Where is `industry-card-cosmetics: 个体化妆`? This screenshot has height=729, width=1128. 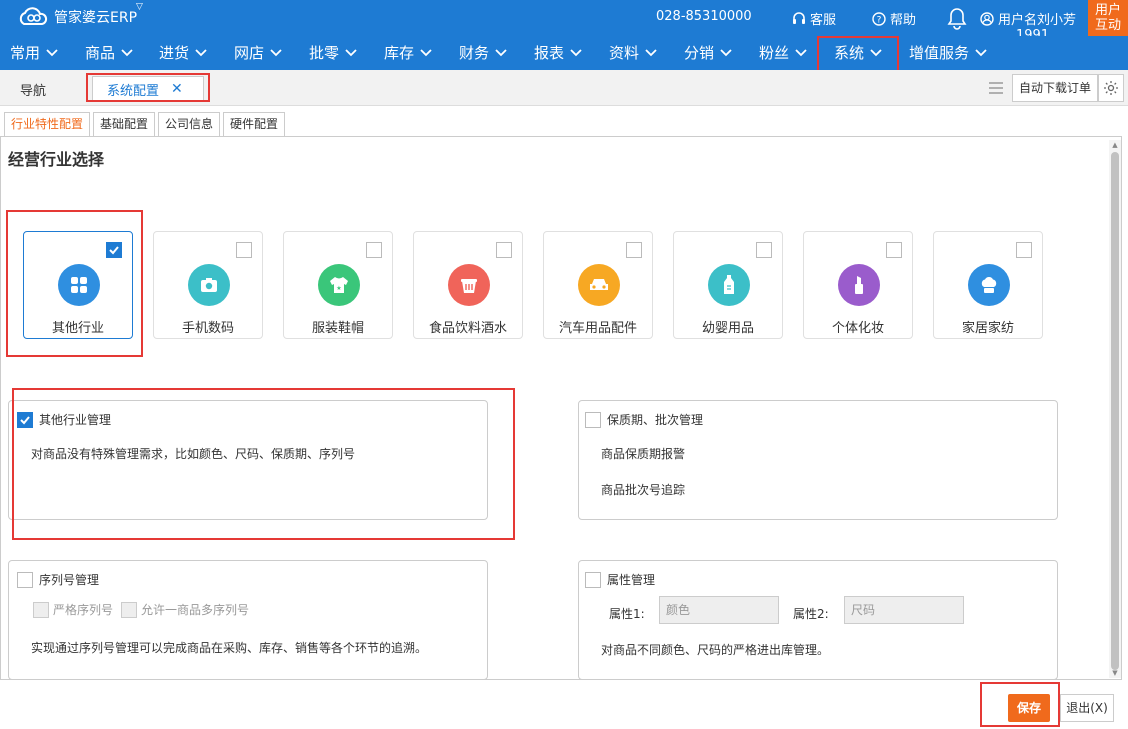 industry-card-cosmetics: 个体化妆 is located at coordinates (858, 285).